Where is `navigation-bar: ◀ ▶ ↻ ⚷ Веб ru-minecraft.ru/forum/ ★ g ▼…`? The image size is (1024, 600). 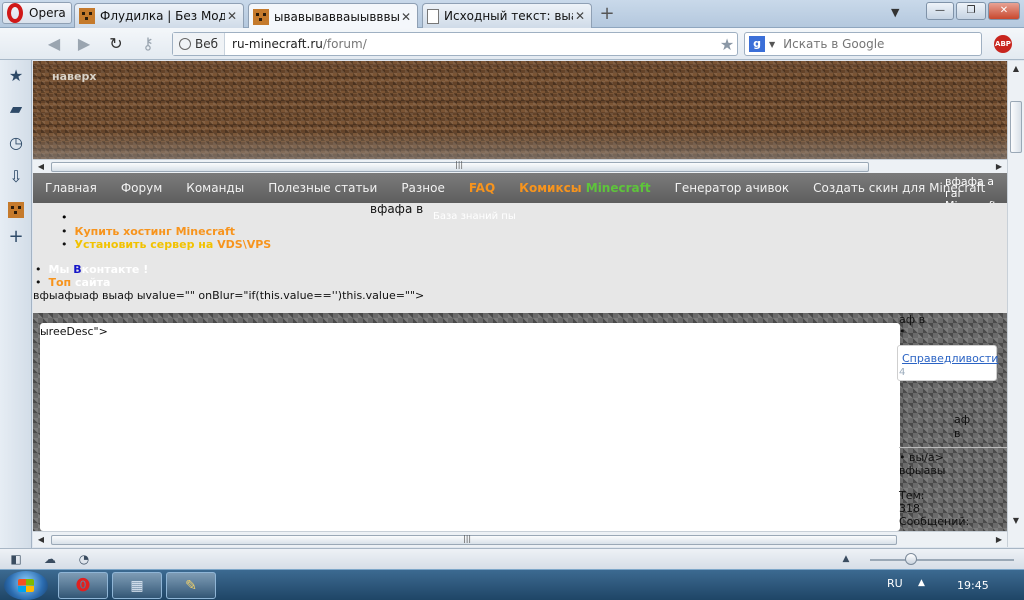
navigation-bar: ◀ ▶ ↻ ⚷ Веб ru-minecraft.ru/forum/ ★ g ▼… is located at coordinates (512, 44).